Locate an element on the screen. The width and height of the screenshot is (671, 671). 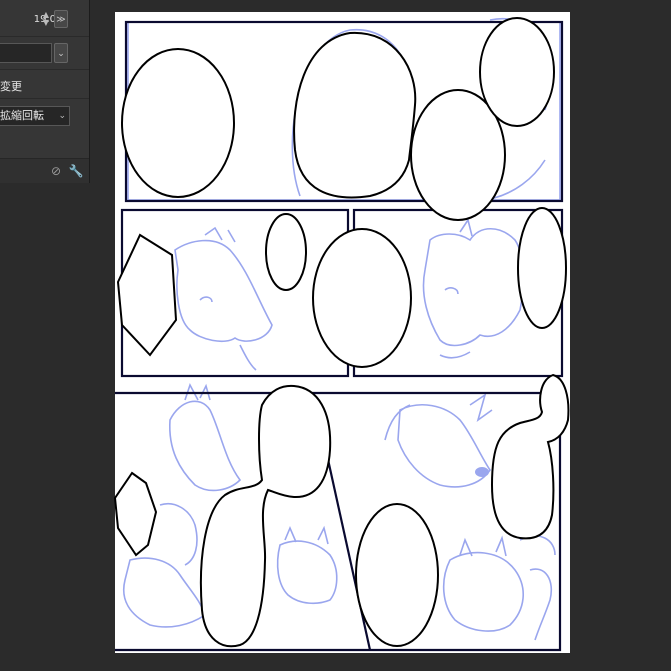
horse-nose-sketch is located at coordinates (482, 472).